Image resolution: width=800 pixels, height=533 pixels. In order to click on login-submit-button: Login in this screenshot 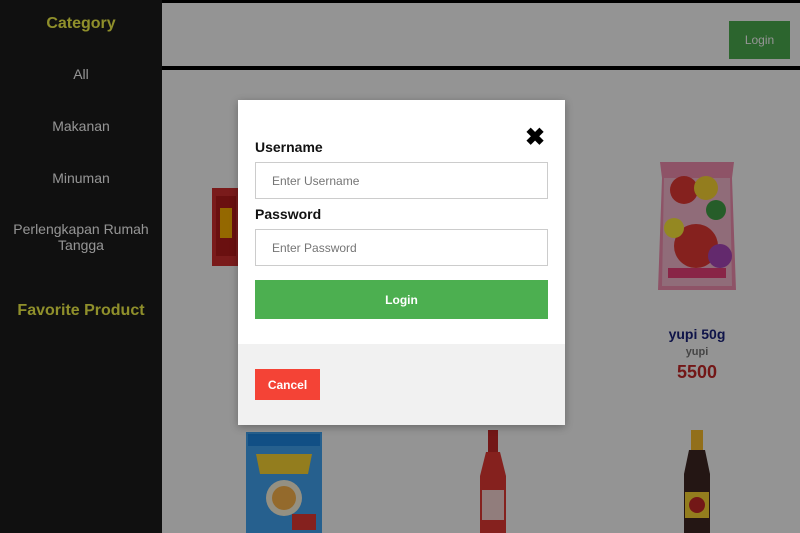, I will do `click(401, 299)`.